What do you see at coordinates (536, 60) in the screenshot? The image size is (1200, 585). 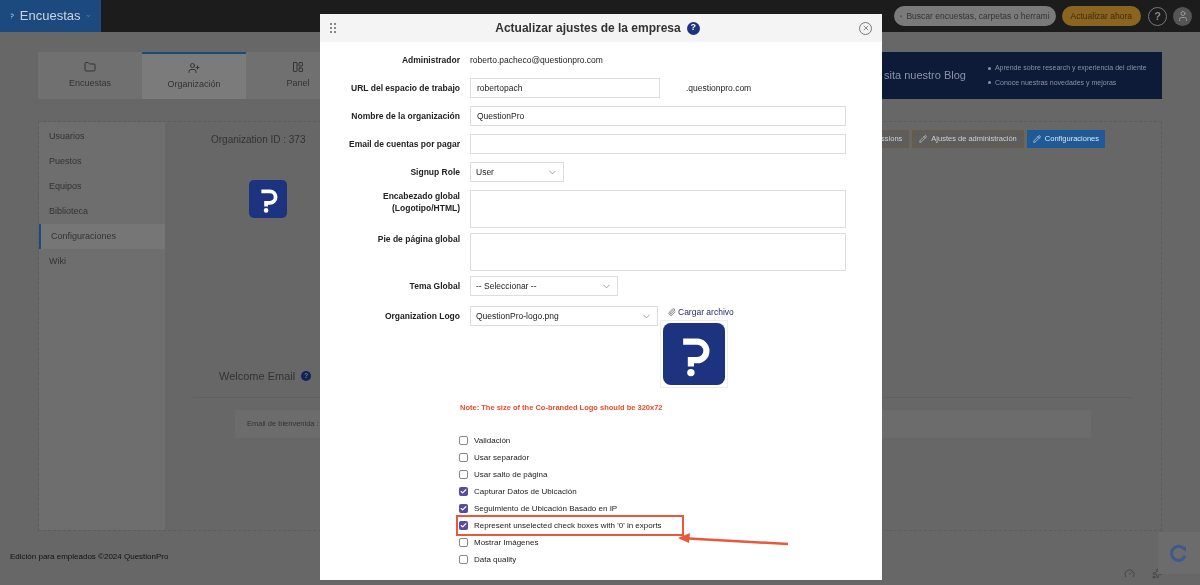 I see `field-value: roberto.pacheco@questionpro.com` at bounding box center [536, 60].